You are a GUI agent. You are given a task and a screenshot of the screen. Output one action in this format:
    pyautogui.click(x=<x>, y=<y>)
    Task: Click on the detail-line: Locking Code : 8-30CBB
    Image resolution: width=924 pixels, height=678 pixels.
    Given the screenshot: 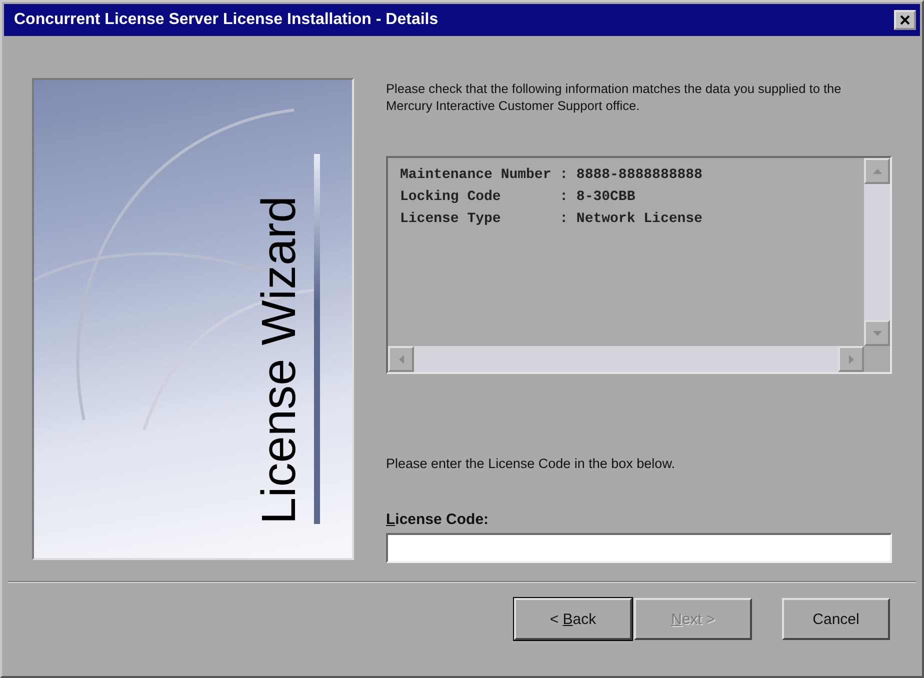 What is the action you would take?
    pyautogui.click(x=518, y=197)
    